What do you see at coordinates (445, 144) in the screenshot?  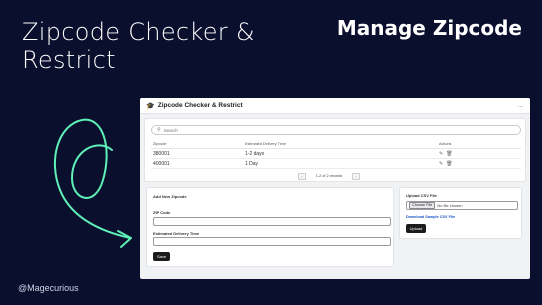 I see `header-actions: Actions` at bounding box center [445, 144].